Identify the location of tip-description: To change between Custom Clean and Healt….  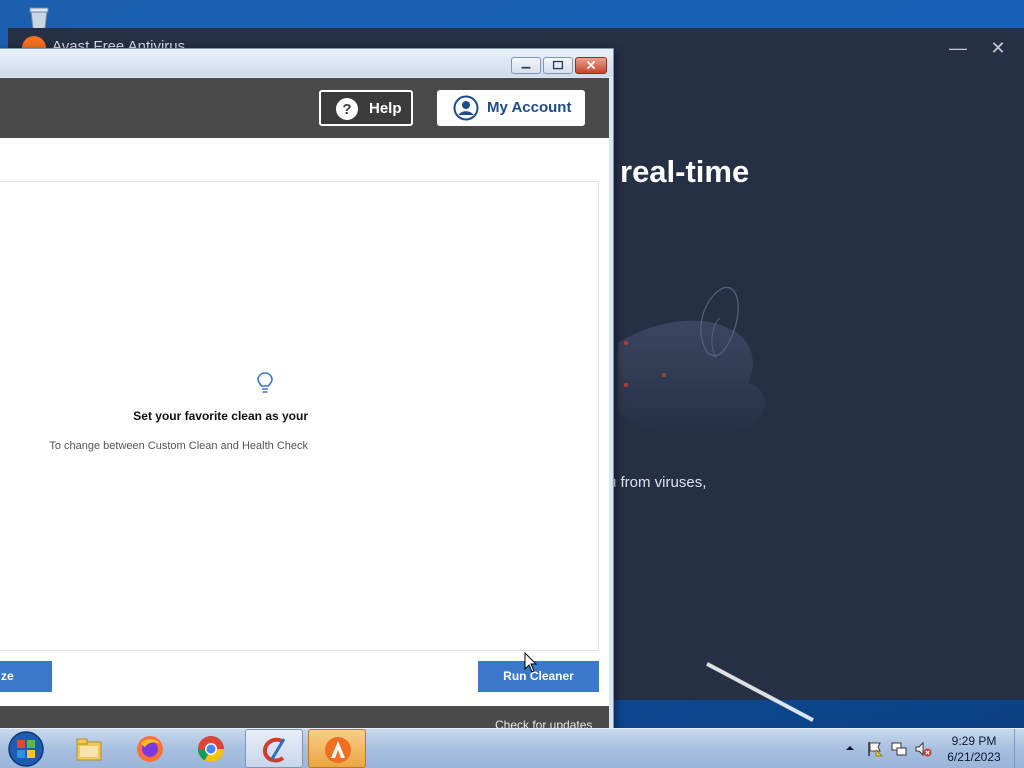
(178, 446).